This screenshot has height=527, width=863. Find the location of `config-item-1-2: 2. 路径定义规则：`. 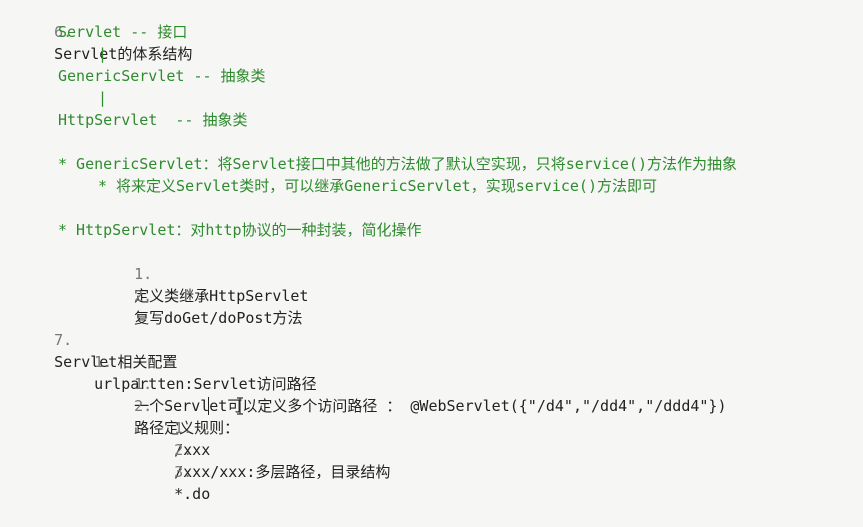

config-item-1-2: 2. 路径定义规则： is located at coordinates (168, 405).